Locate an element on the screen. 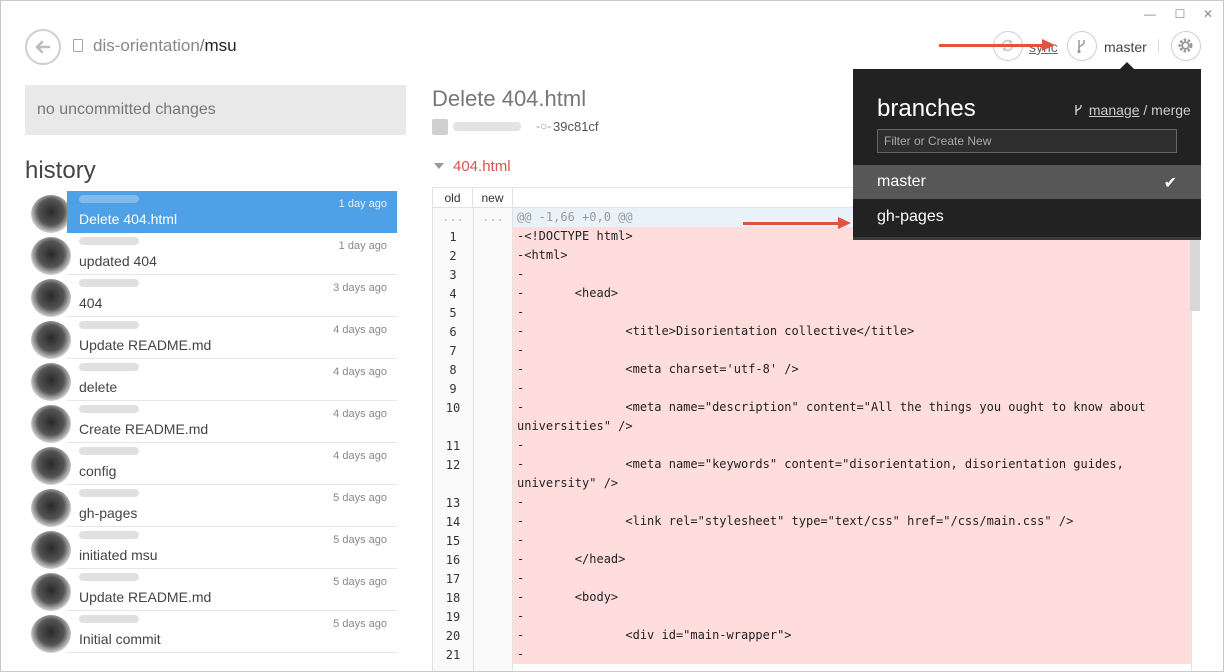  branch-filter-input: Filter or Create New is located at coordinates (1027, 141).